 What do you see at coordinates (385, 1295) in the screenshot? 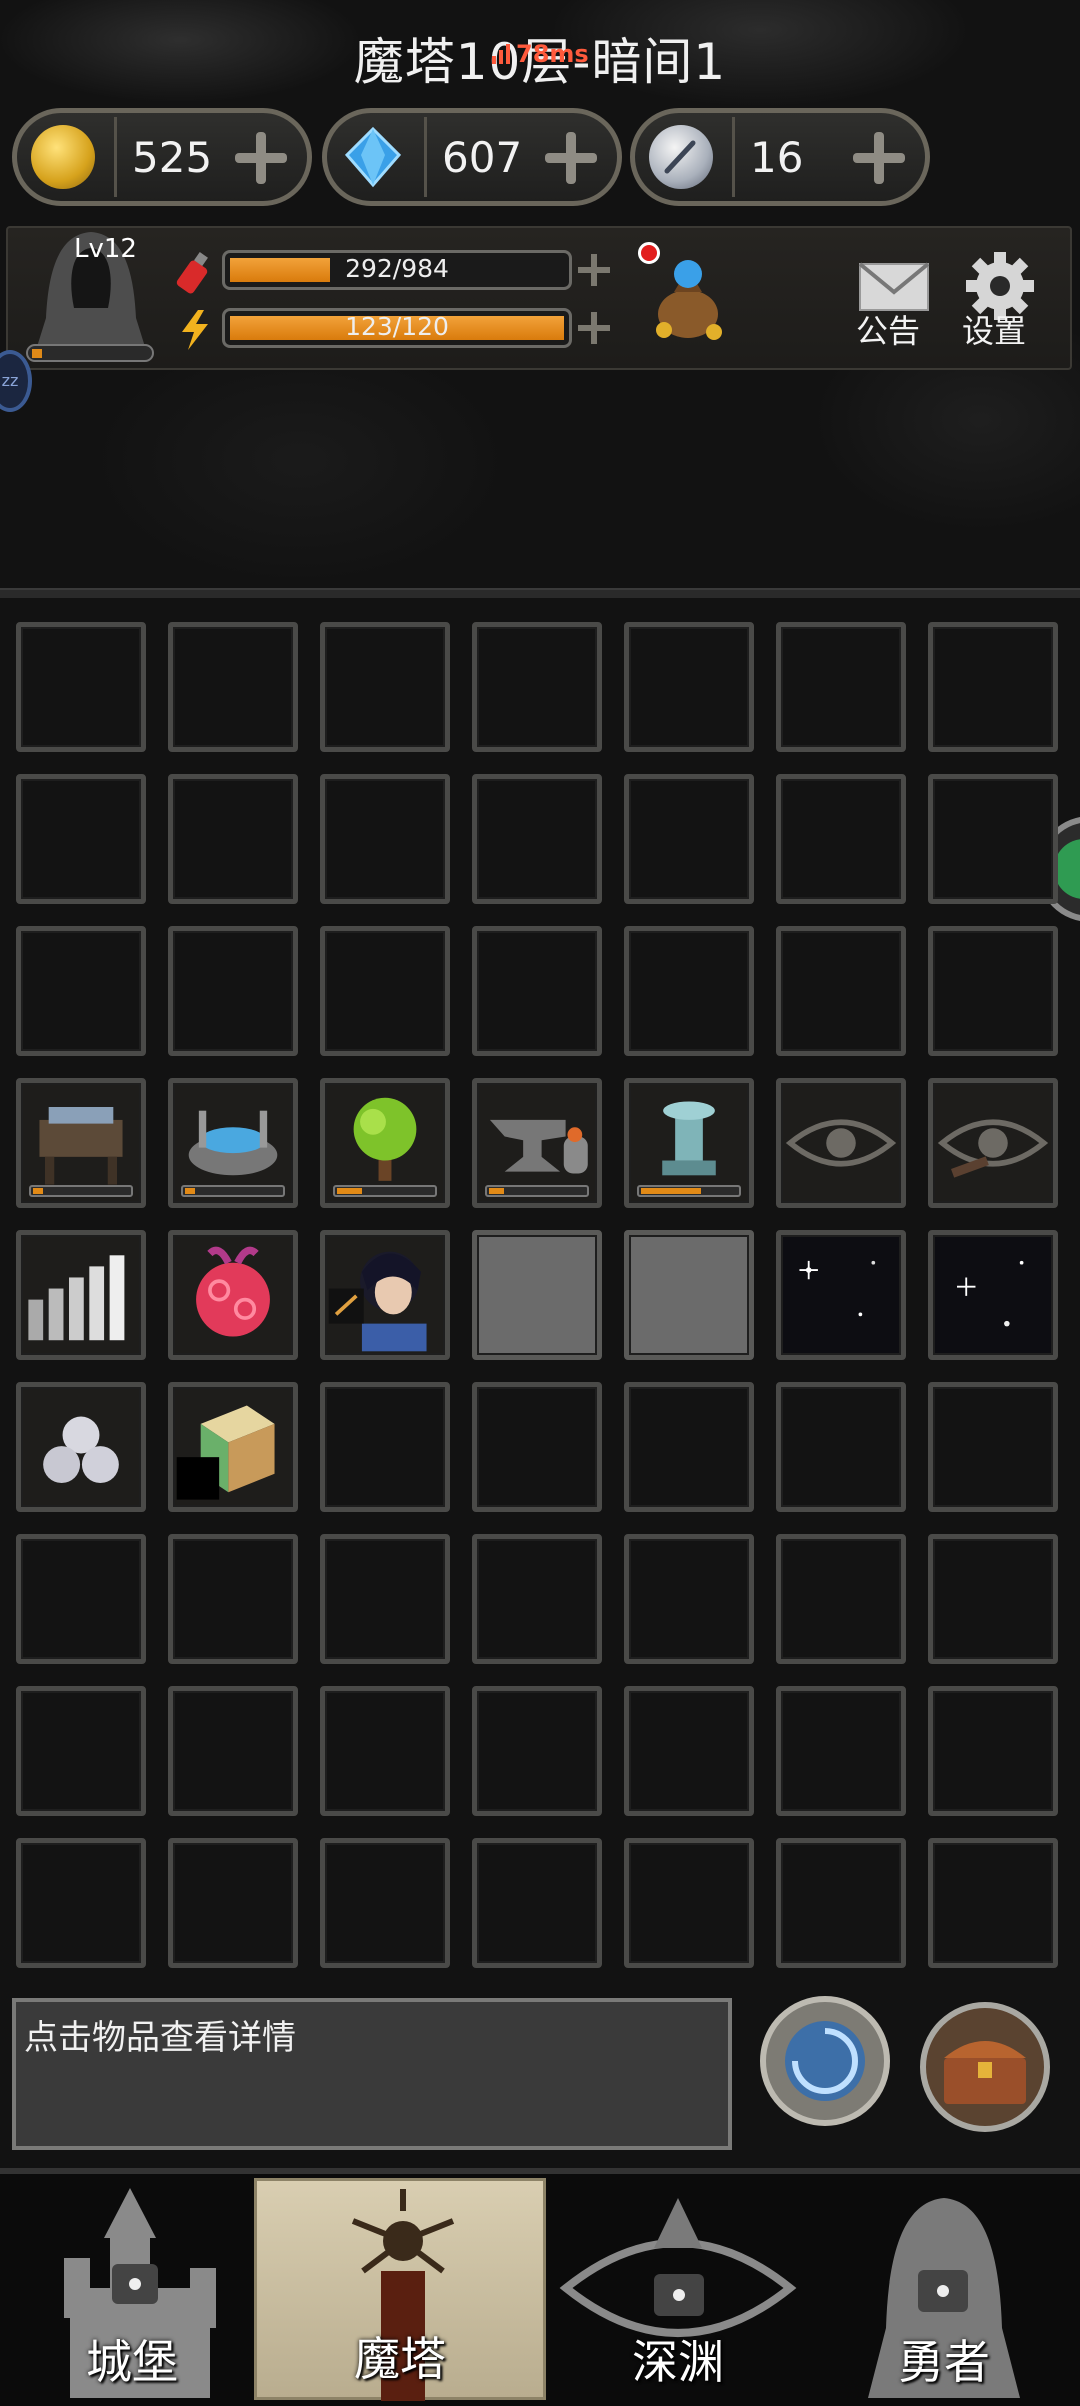
I see `hero-portrait-item` at bounding box center [385, 1295].